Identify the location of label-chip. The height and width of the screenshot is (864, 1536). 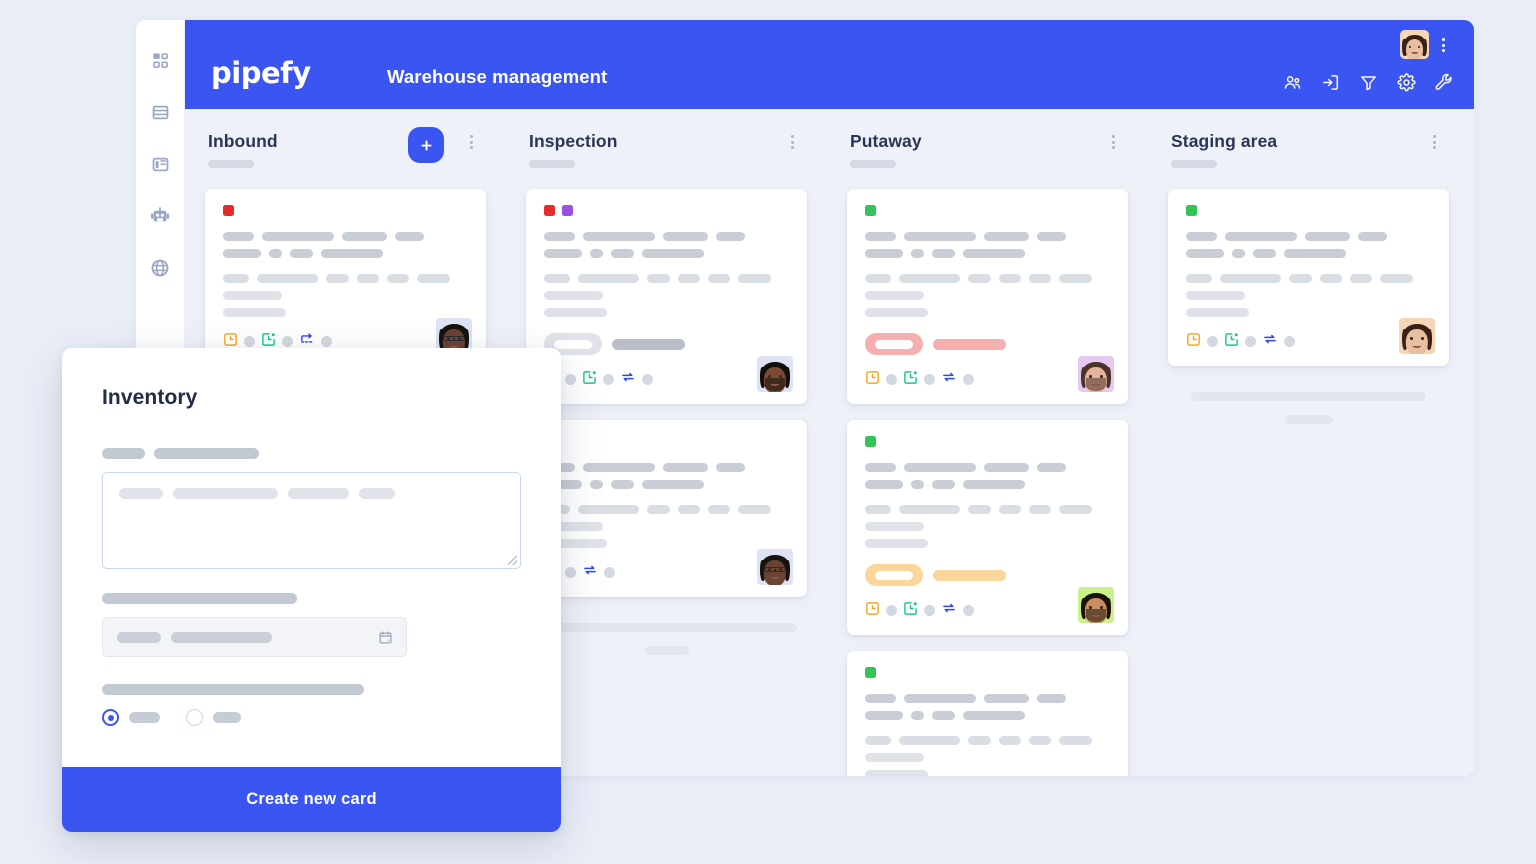
(206, 453).